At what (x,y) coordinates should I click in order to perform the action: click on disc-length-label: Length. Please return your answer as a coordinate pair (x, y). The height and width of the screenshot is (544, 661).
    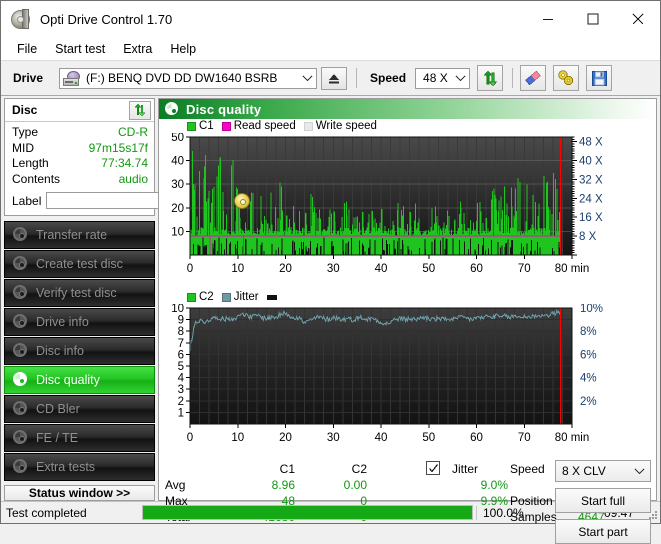
    Looking at the image, I should click on (30, 163).